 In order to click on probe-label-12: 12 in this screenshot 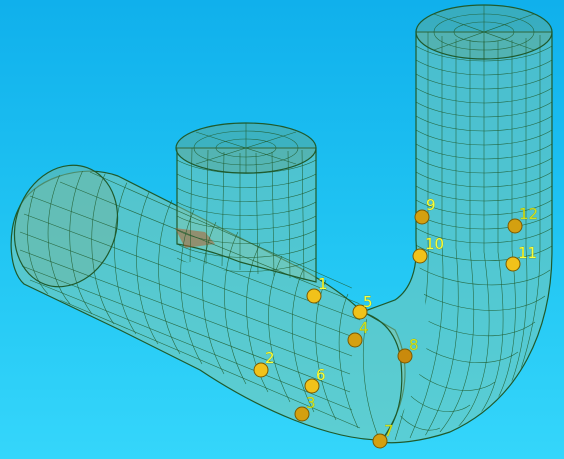, I will do `click(528, 214)`.